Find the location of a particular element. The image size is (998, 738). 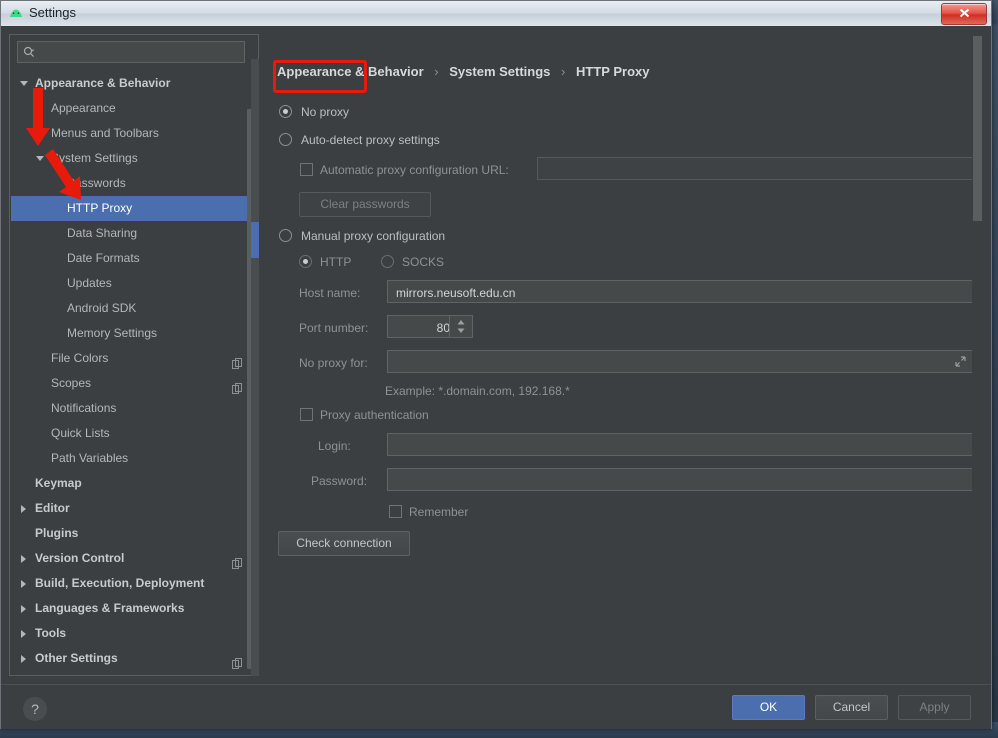

sidebar-item-file-colors: File Colors is located at coordinates (134, 358).